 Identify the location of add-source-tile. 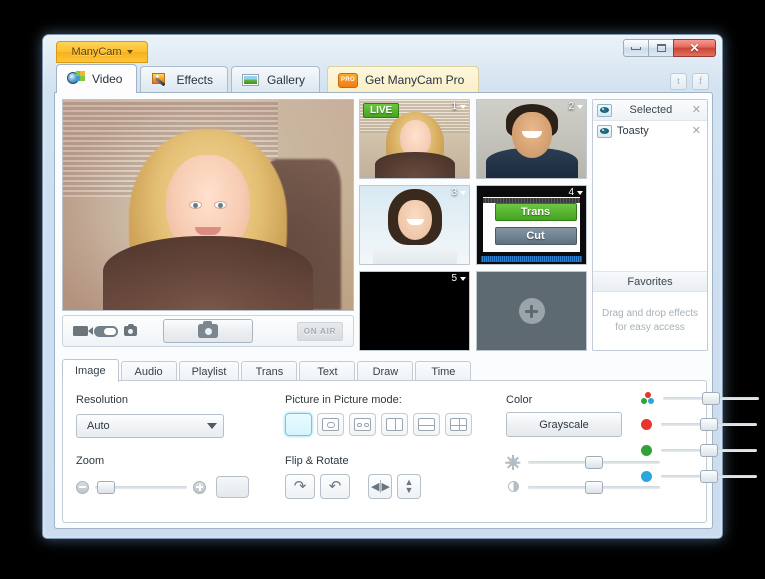
(531, 311).